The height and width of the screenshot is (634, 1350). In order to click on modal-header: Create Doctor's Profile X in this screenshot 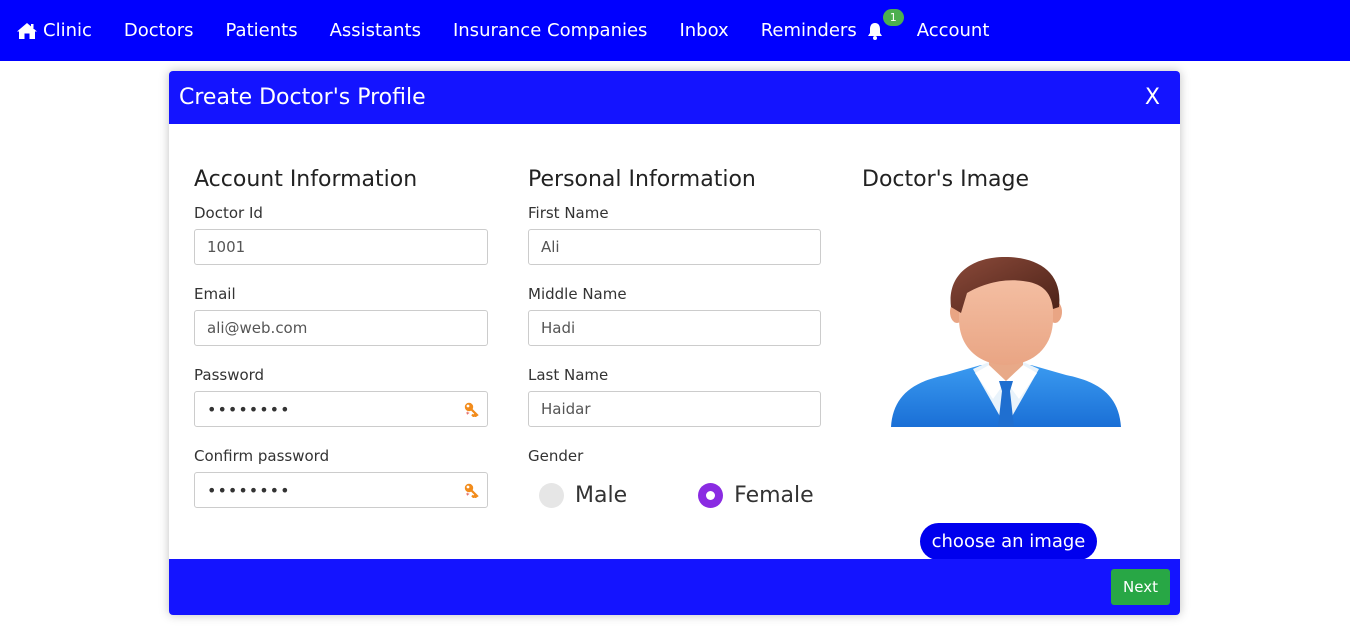, I will do `click(674, 97)`.